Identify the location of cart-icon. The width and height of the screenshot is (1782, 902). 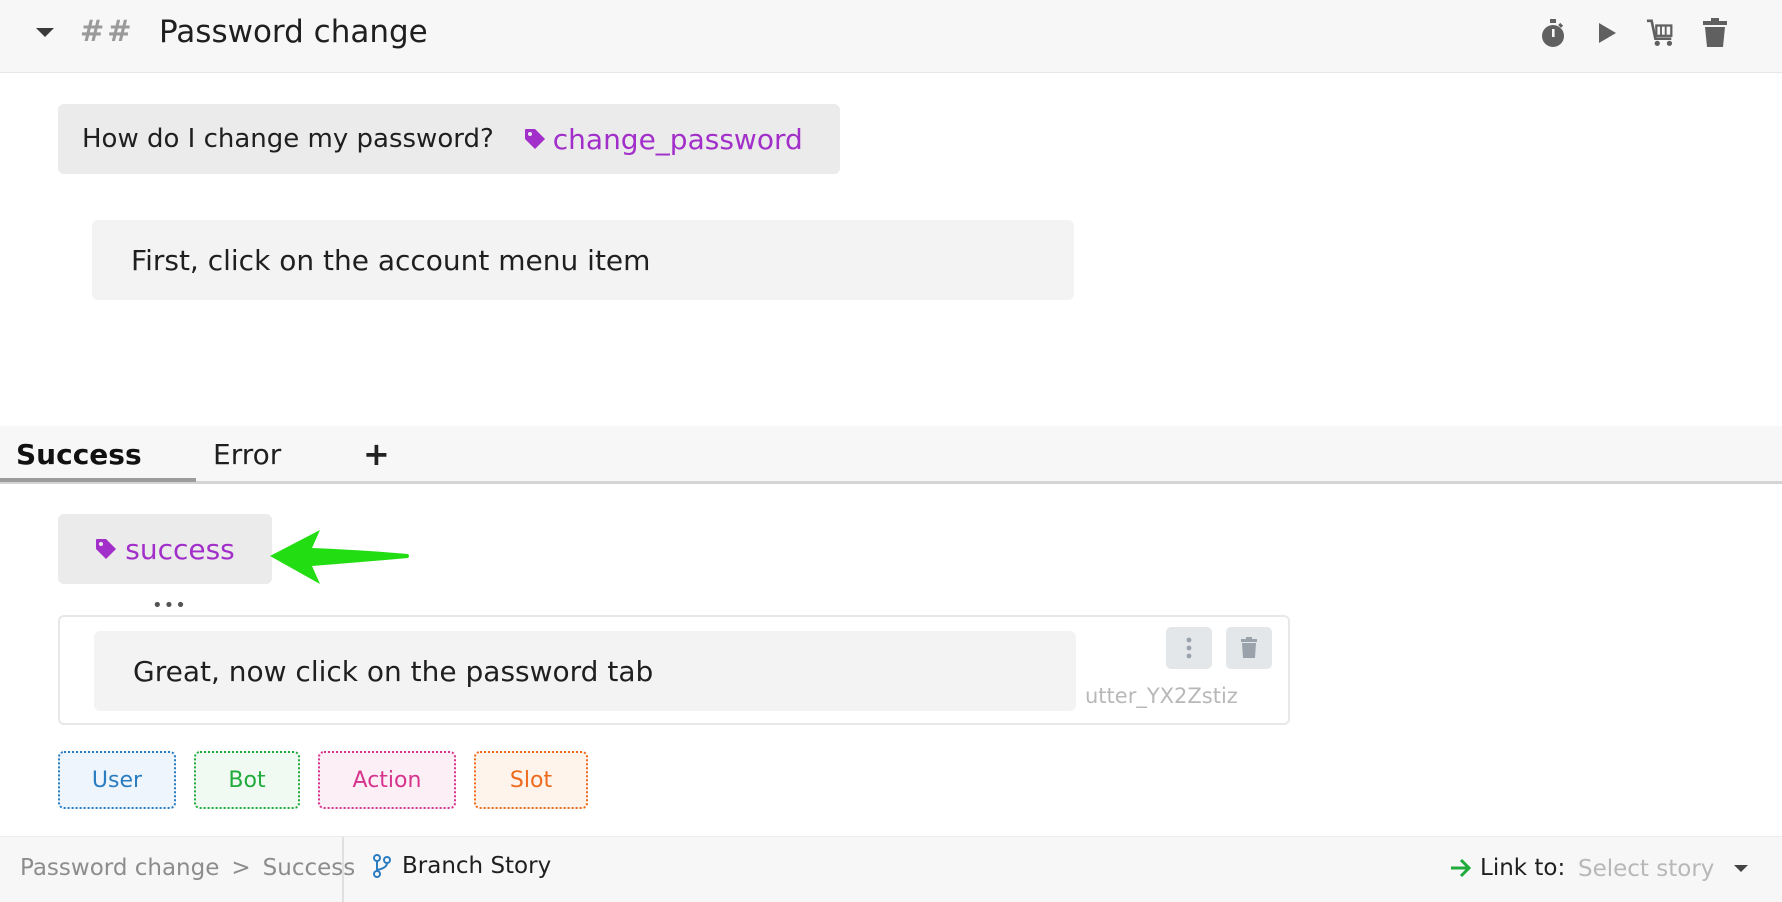
(1661, 33).